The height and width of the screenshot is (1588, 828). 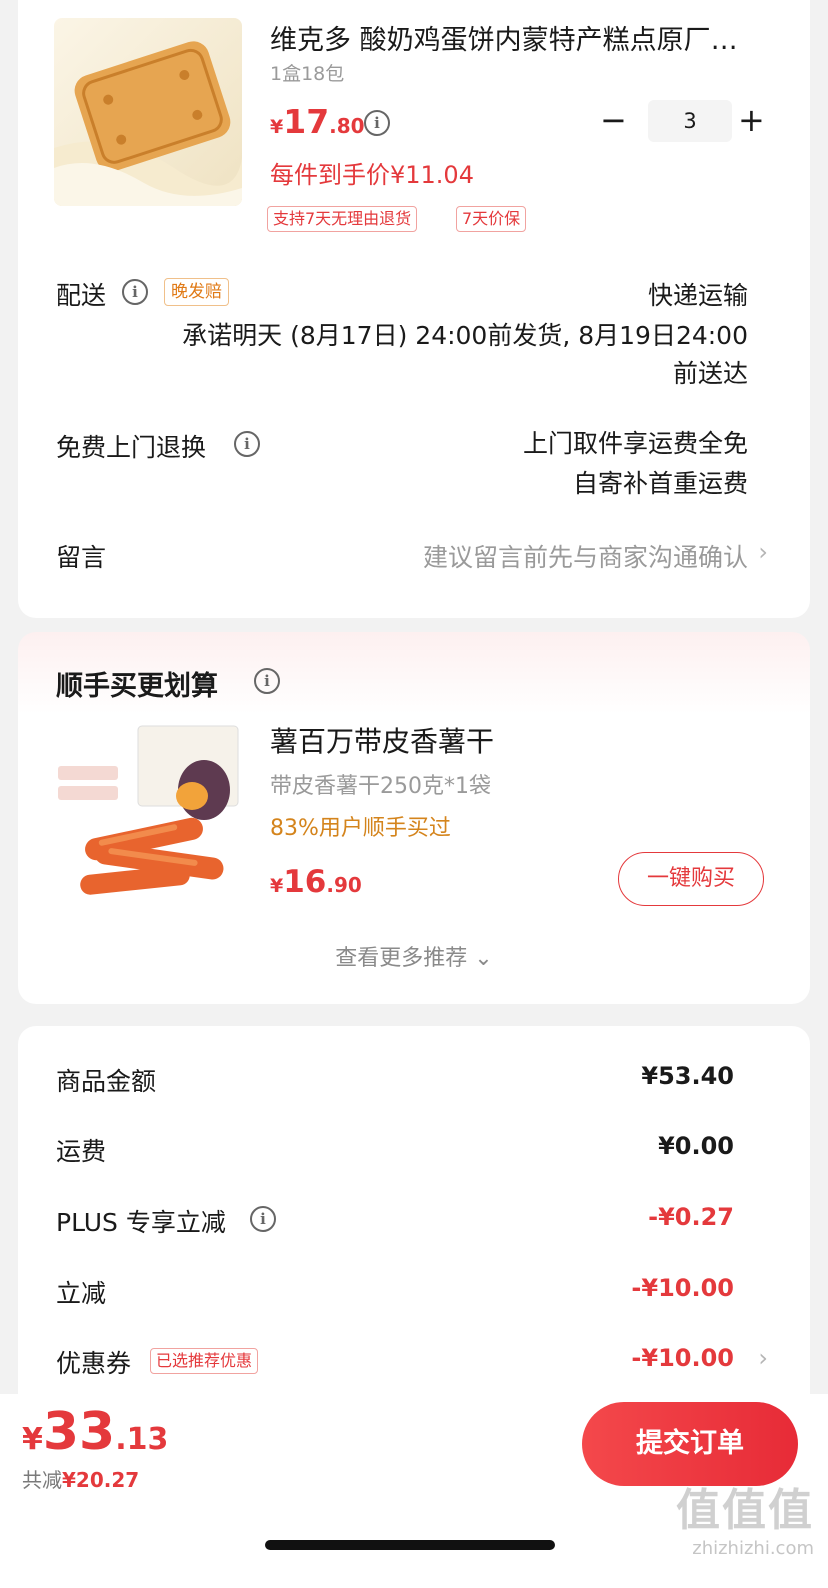 I want to click on recommend-item-price: ¥16.90, so click(x=316, y=882).